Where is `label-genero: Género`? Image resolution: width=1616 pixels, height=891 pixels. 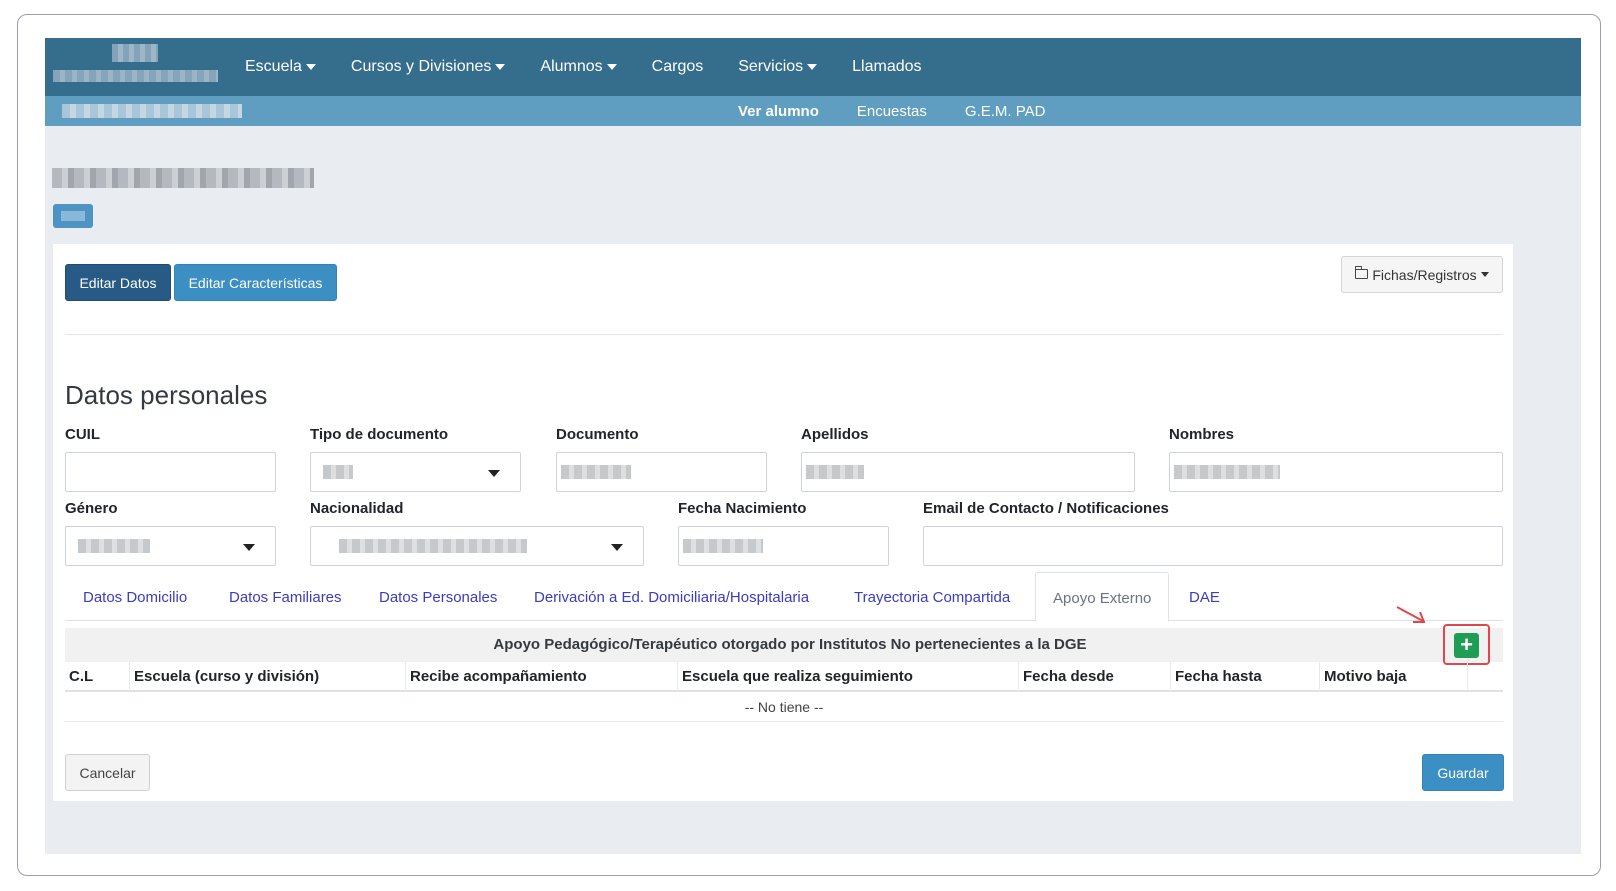 label-genero: Género is located at coordinates (91, 508).